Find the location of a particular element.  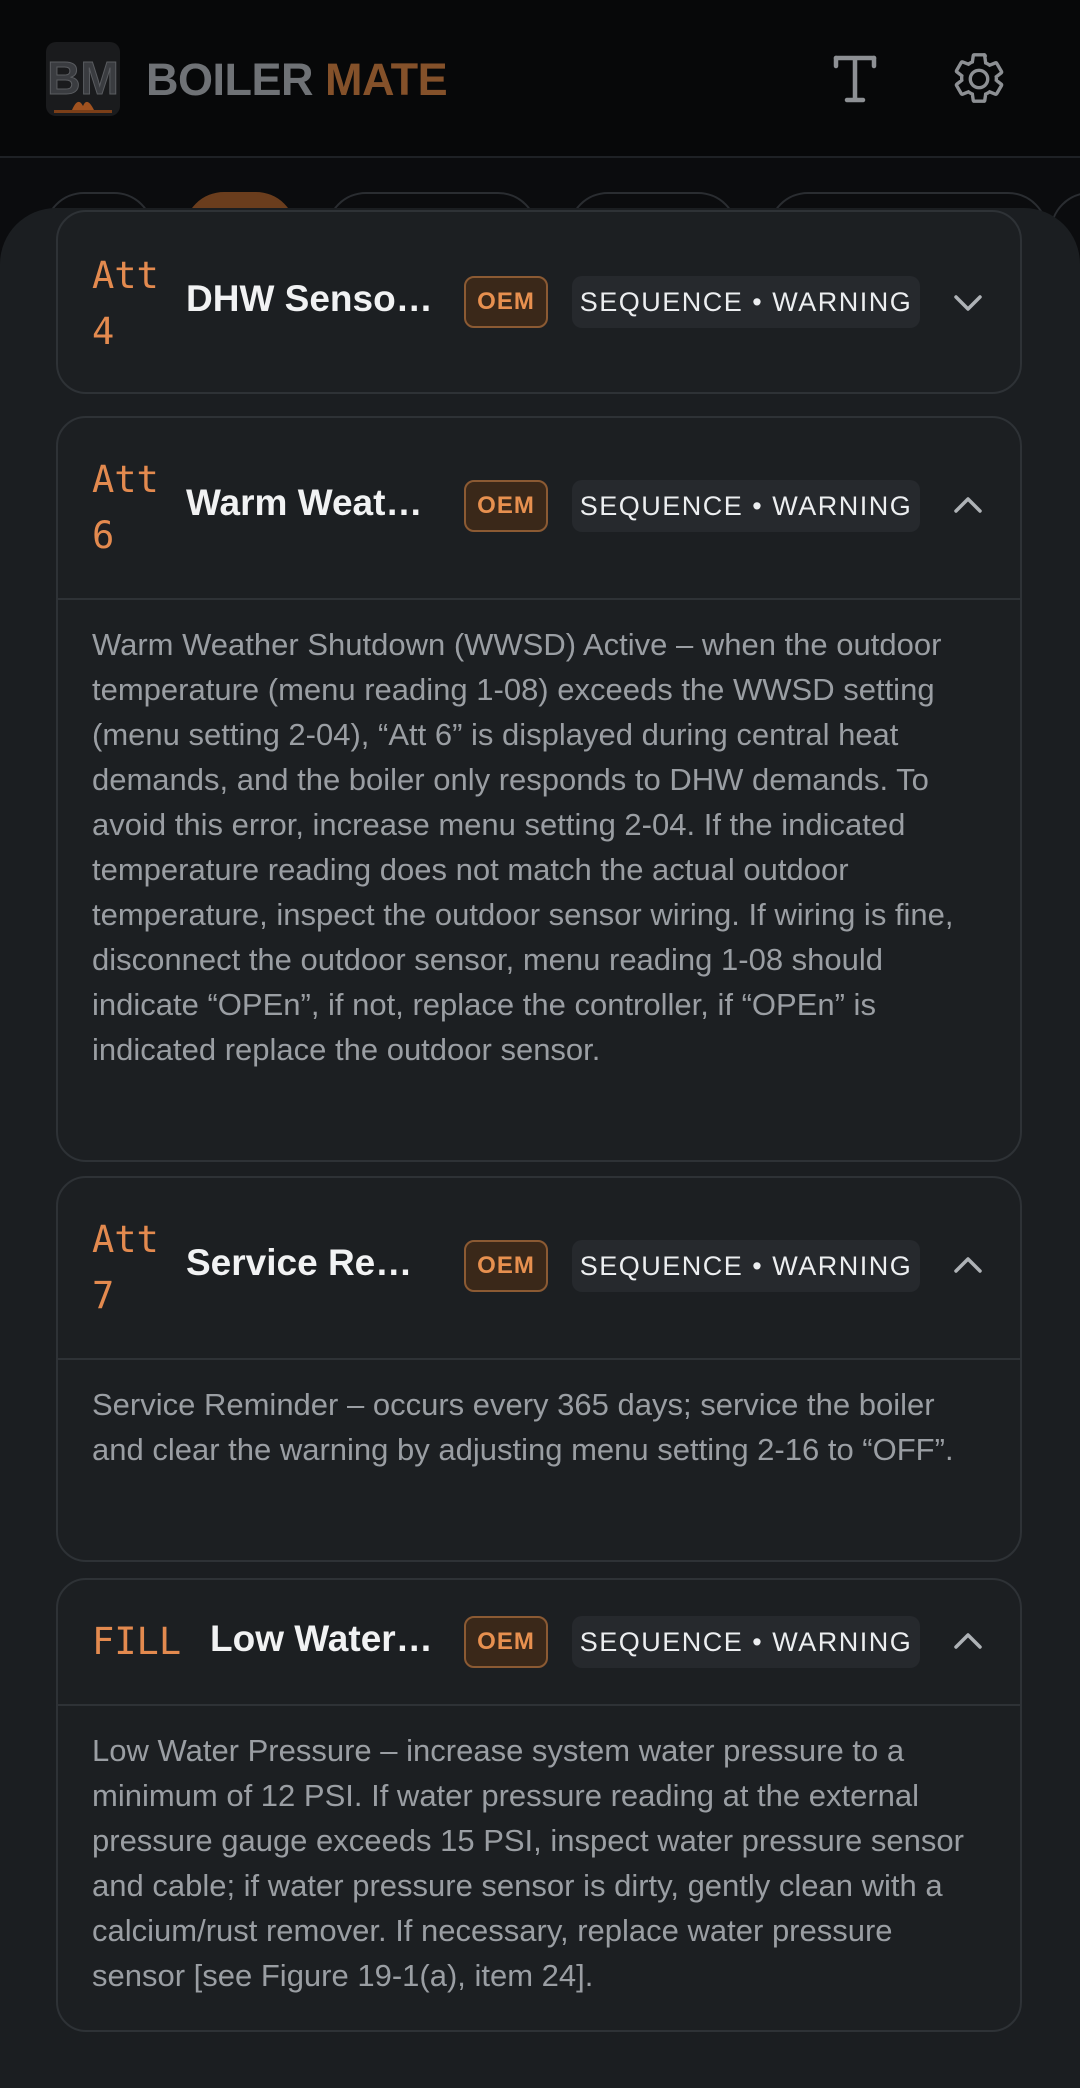

card-header: FILL Low Water … OEM SEQUENCE • WARNING is located at coordinates (539, 1642).